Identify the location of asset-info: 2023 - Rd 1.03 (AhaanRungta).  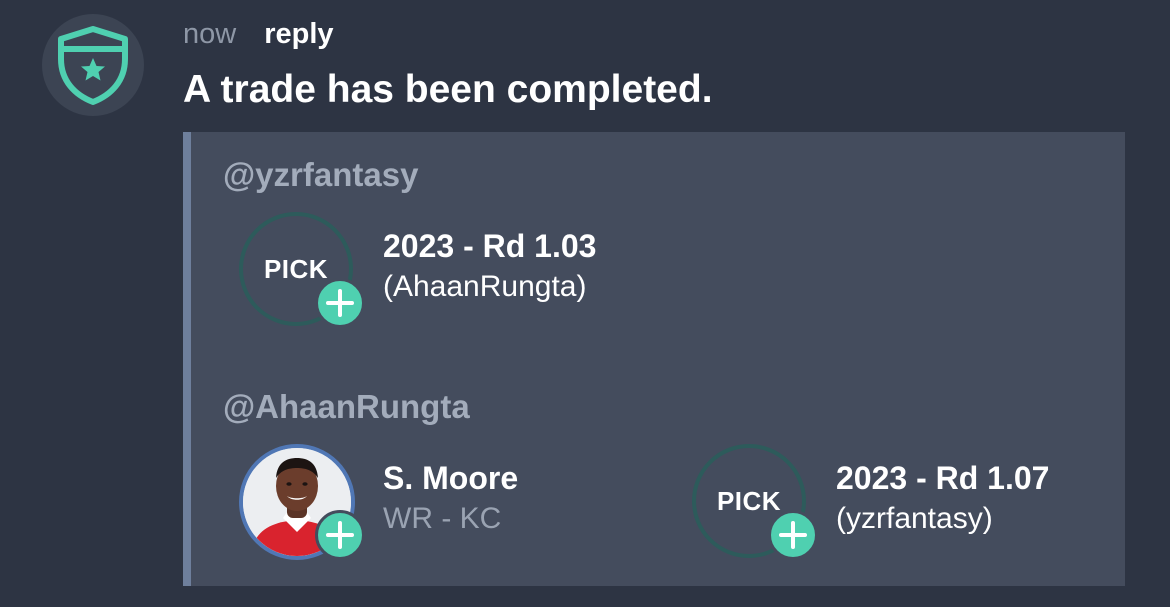
(489, 267).